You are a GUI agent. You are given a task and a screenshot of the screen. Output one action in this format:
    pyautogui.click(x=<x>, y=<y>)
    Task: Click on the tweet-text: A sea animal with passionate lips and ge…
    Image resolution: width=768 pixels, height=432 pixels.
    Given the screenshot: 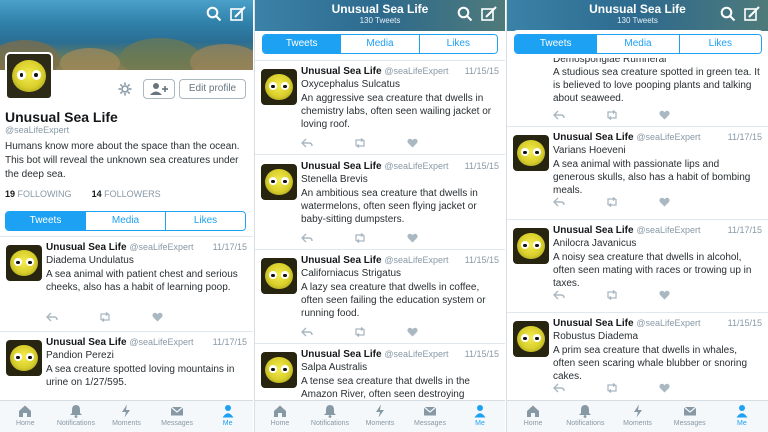 What is the action you would take?
    pyautogui.click(x=652, y=177)
    